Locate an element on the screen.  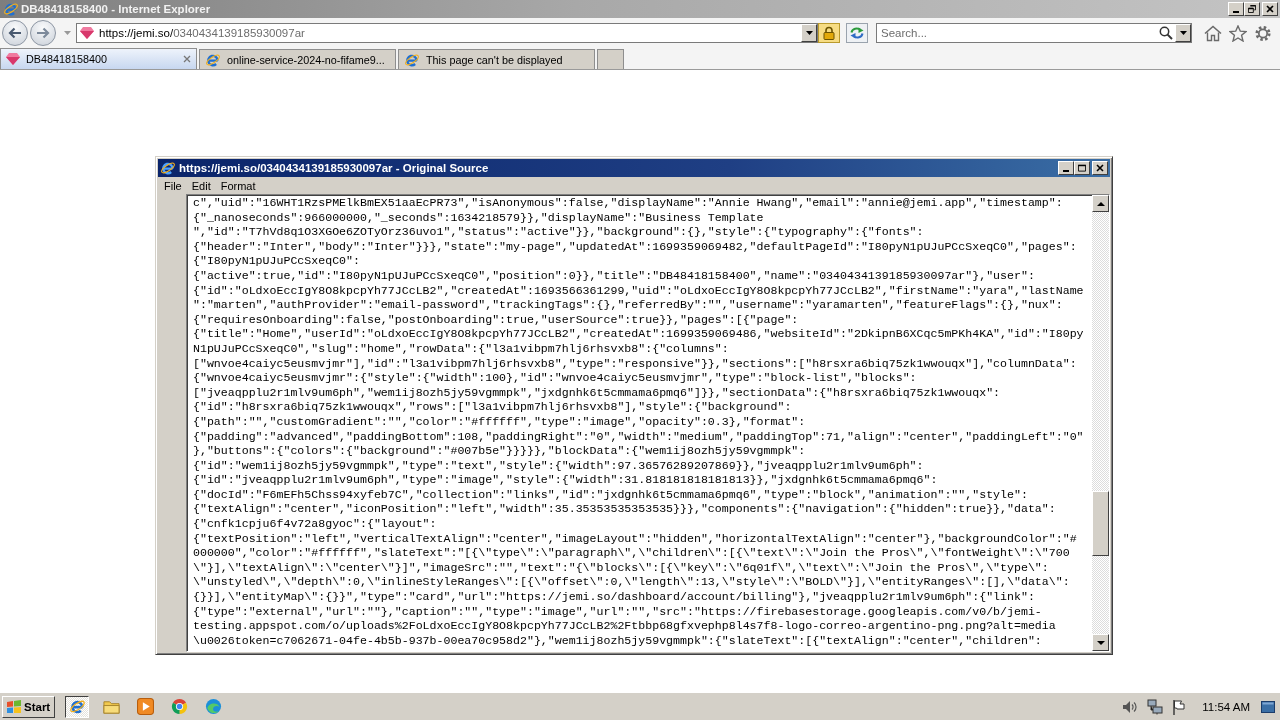
source-line: {"textAlign":"center","iconPosition":"left","width":35.35353535353535}}},"components":{"navigation":{"hidden":true}},"data": is located at coordinates (624, 510).